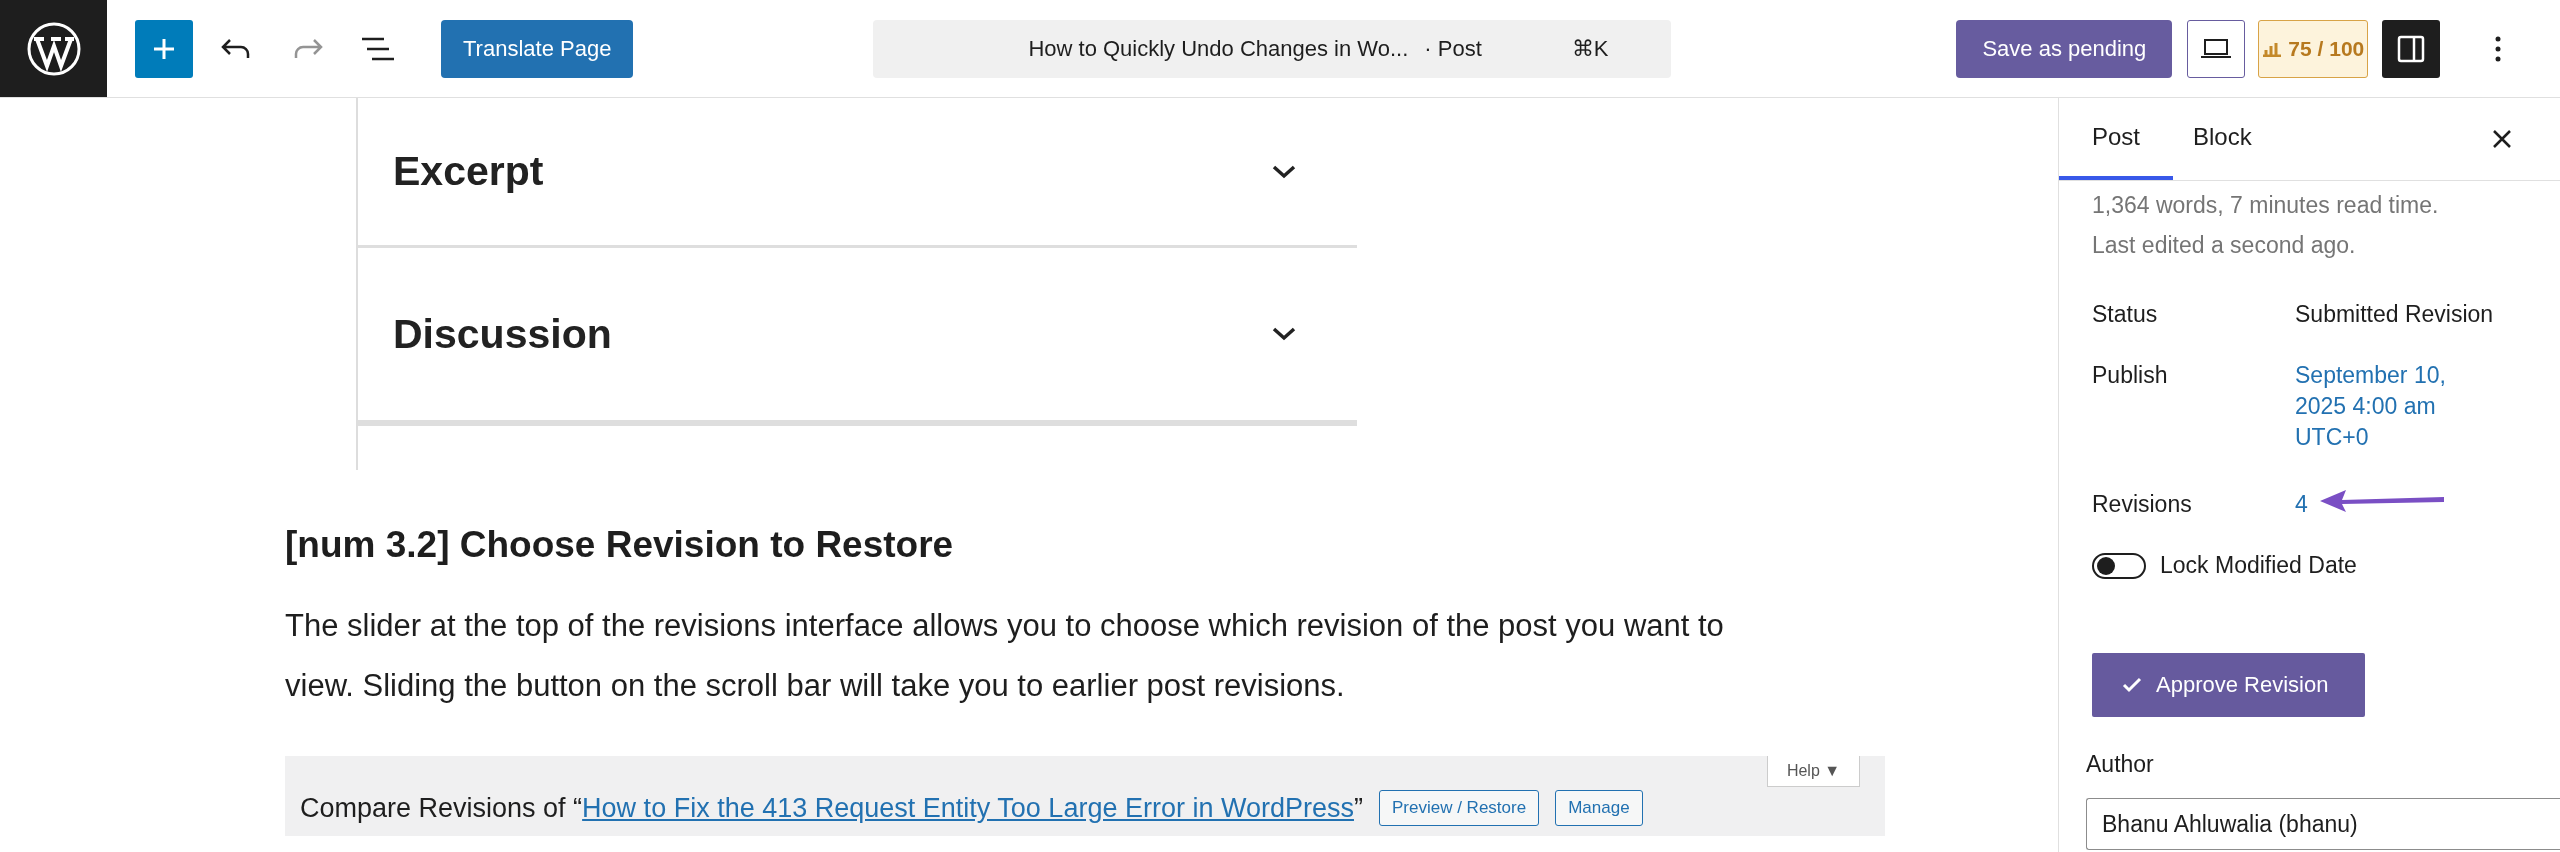 The image size is (2560, 852). What do you see at coordinates (2266, 205) in the screenshot?
I see `word-count: 1,364 words, 7 minutes read time.` at bounding box center [2266, 205].